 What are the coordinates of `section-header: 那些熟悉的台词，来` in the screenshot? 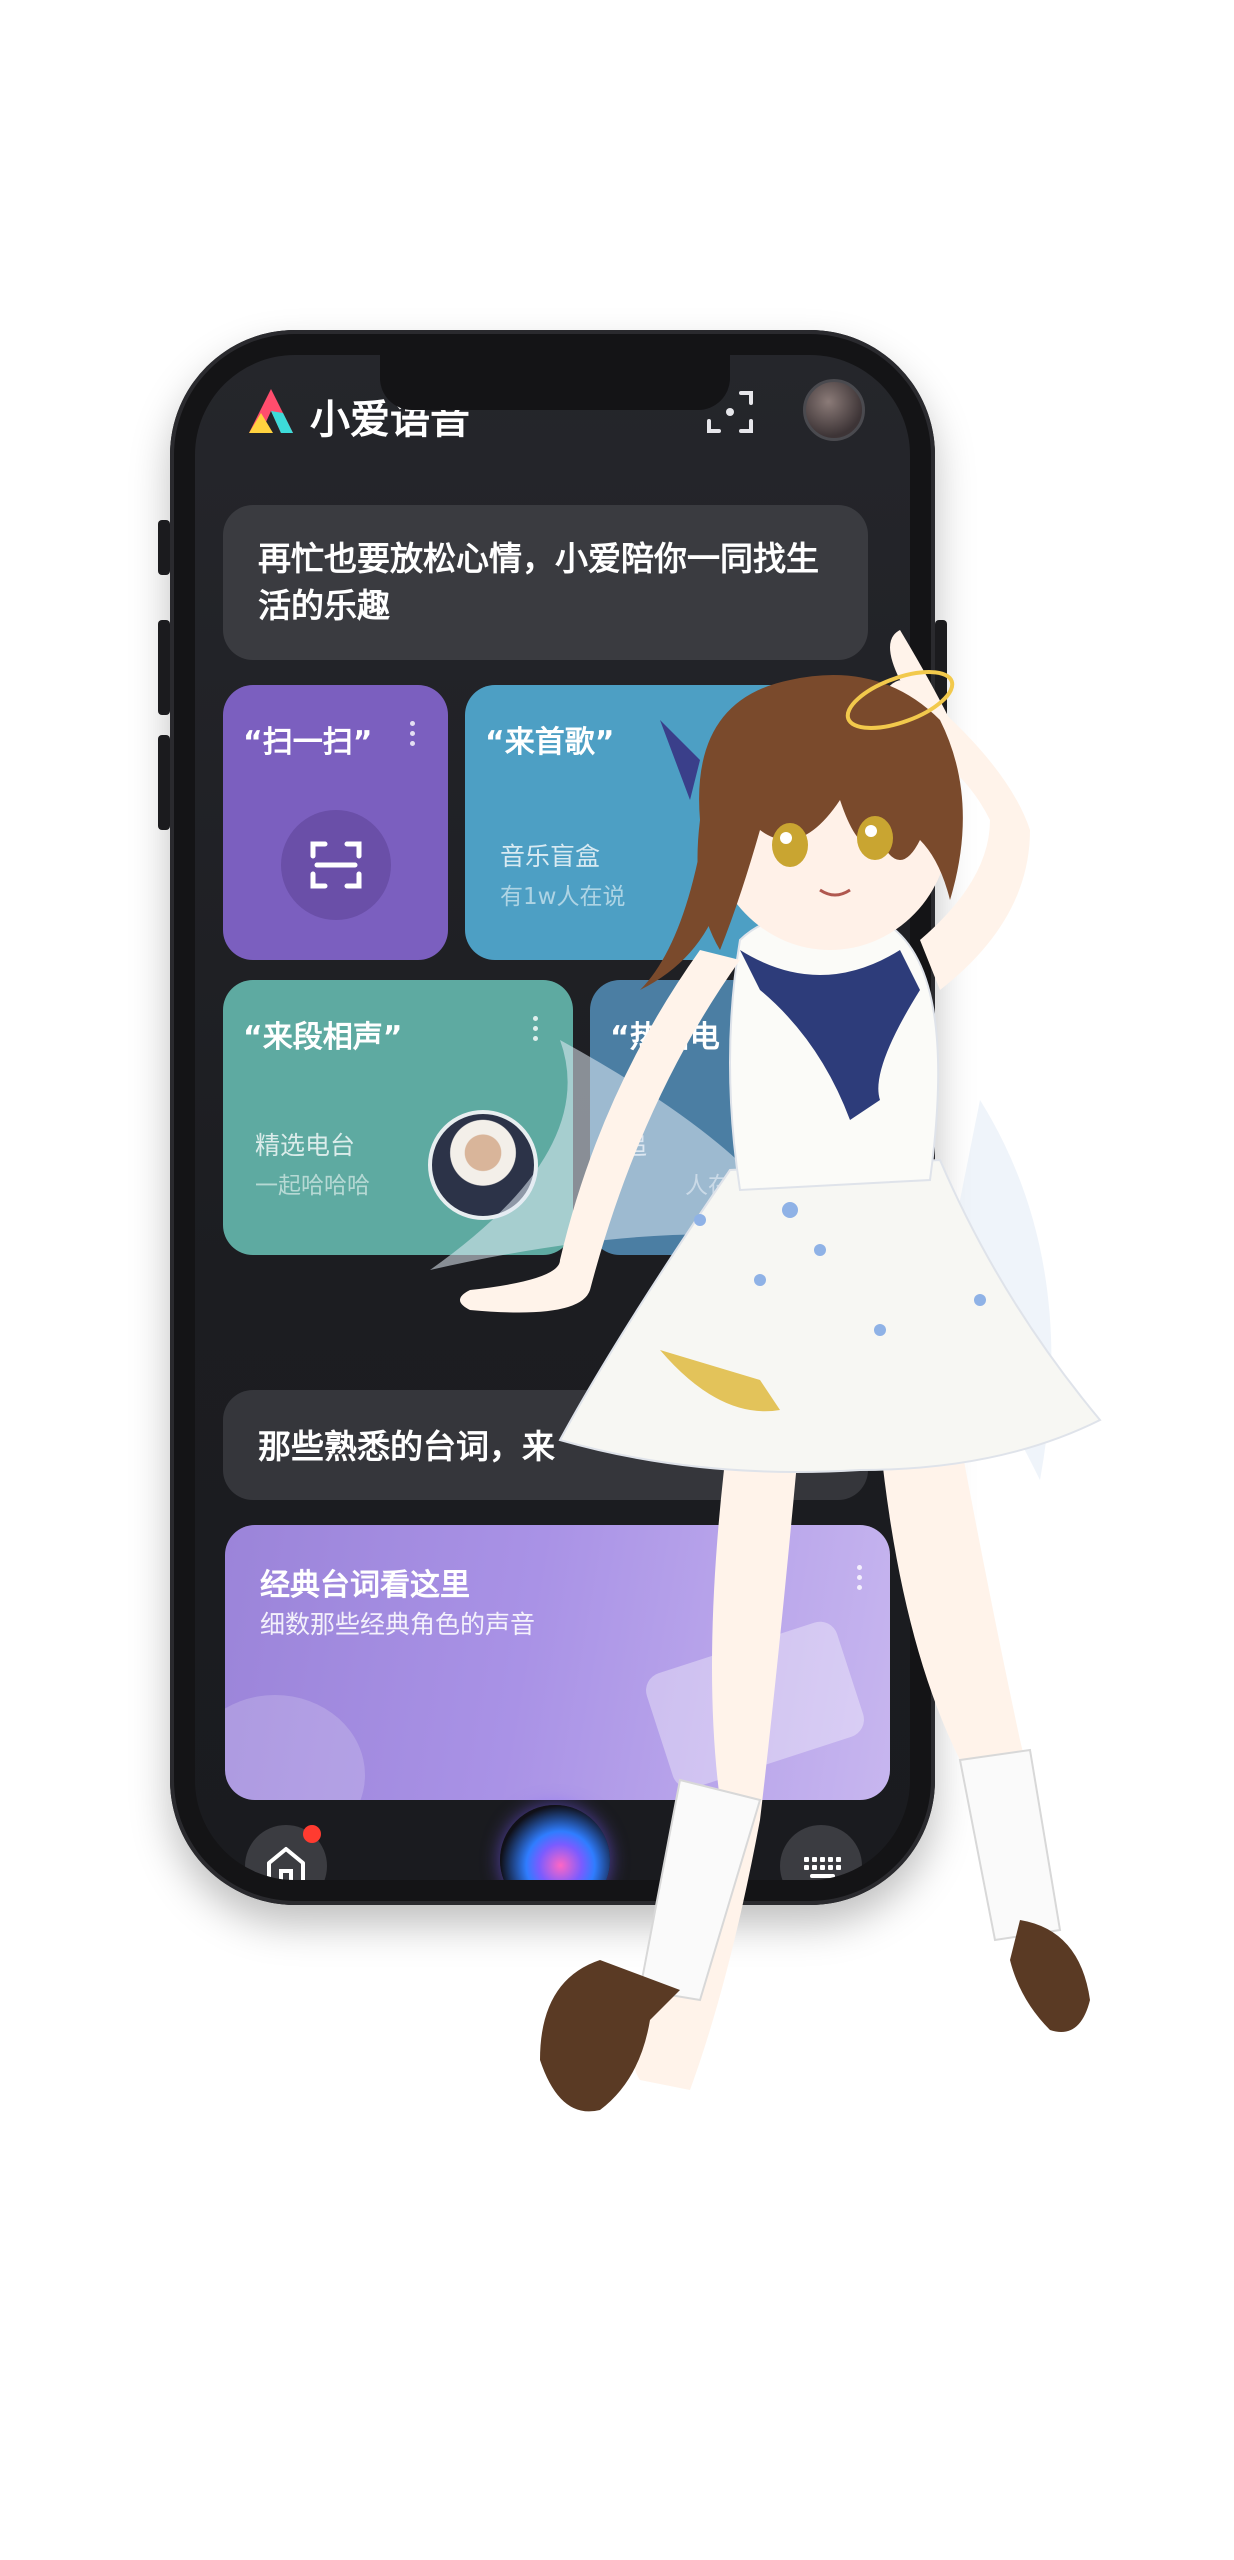 It's located at (545, 1445).